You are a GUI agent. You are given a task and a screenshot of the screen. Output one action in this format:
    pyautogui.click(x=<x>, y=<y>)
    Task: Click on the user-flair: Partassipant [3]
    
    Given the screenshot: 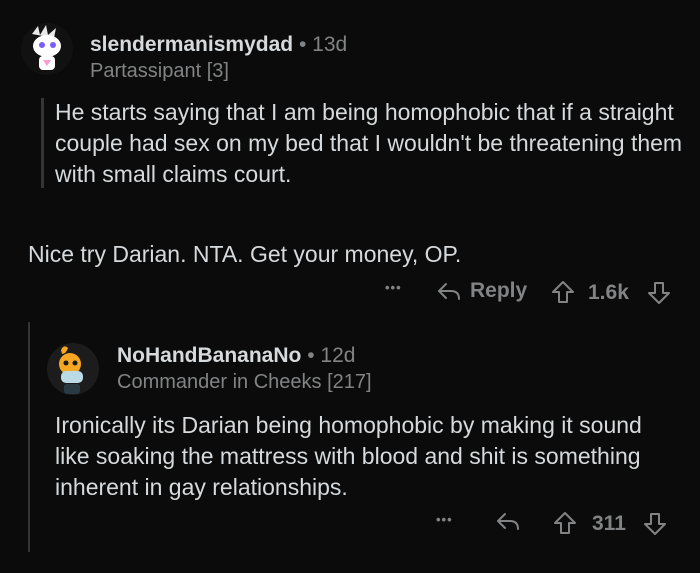 What is the action you would take?
    pyautogui.click(x=159, y=71)
    